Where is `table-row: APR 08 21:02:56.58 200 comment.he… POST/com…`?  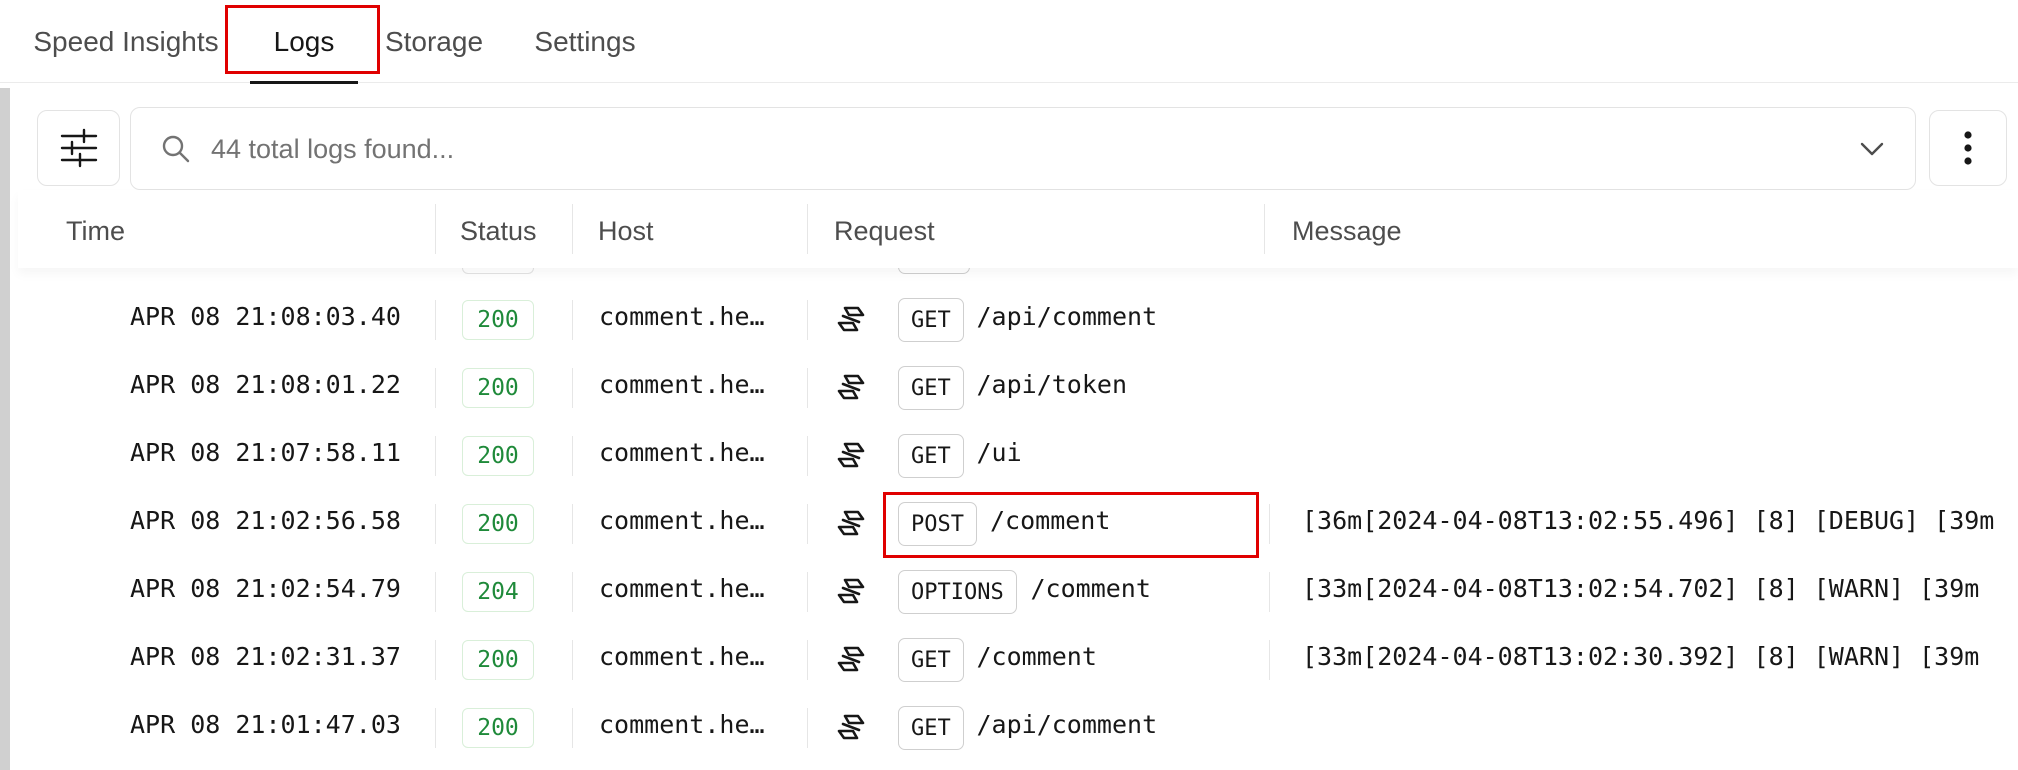
table-row: APR 08 21:02:56.58 200 comment.he… POST/com… is located at coordinates (1018, 524).